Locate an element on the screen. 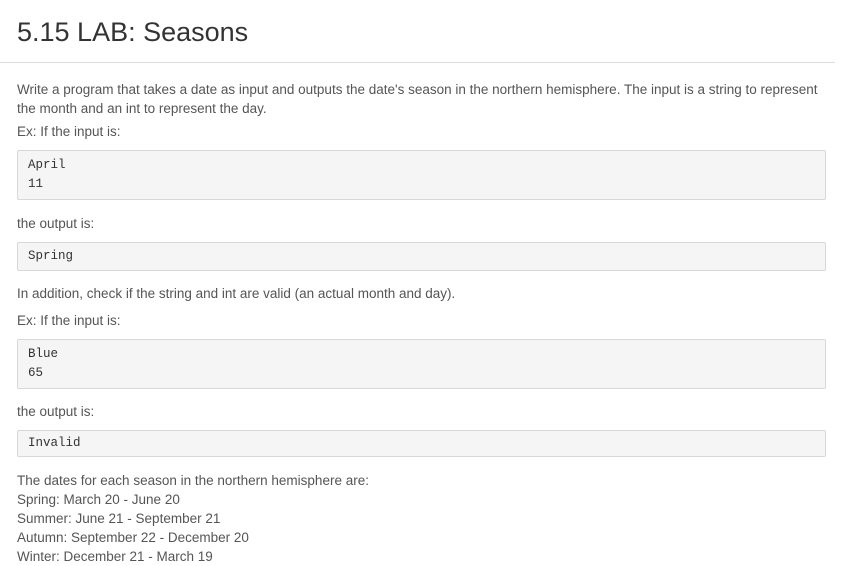 This screenshot has height=566, width=852. example1-label: Ex: If the input is: is located at coordinates (69, 131).